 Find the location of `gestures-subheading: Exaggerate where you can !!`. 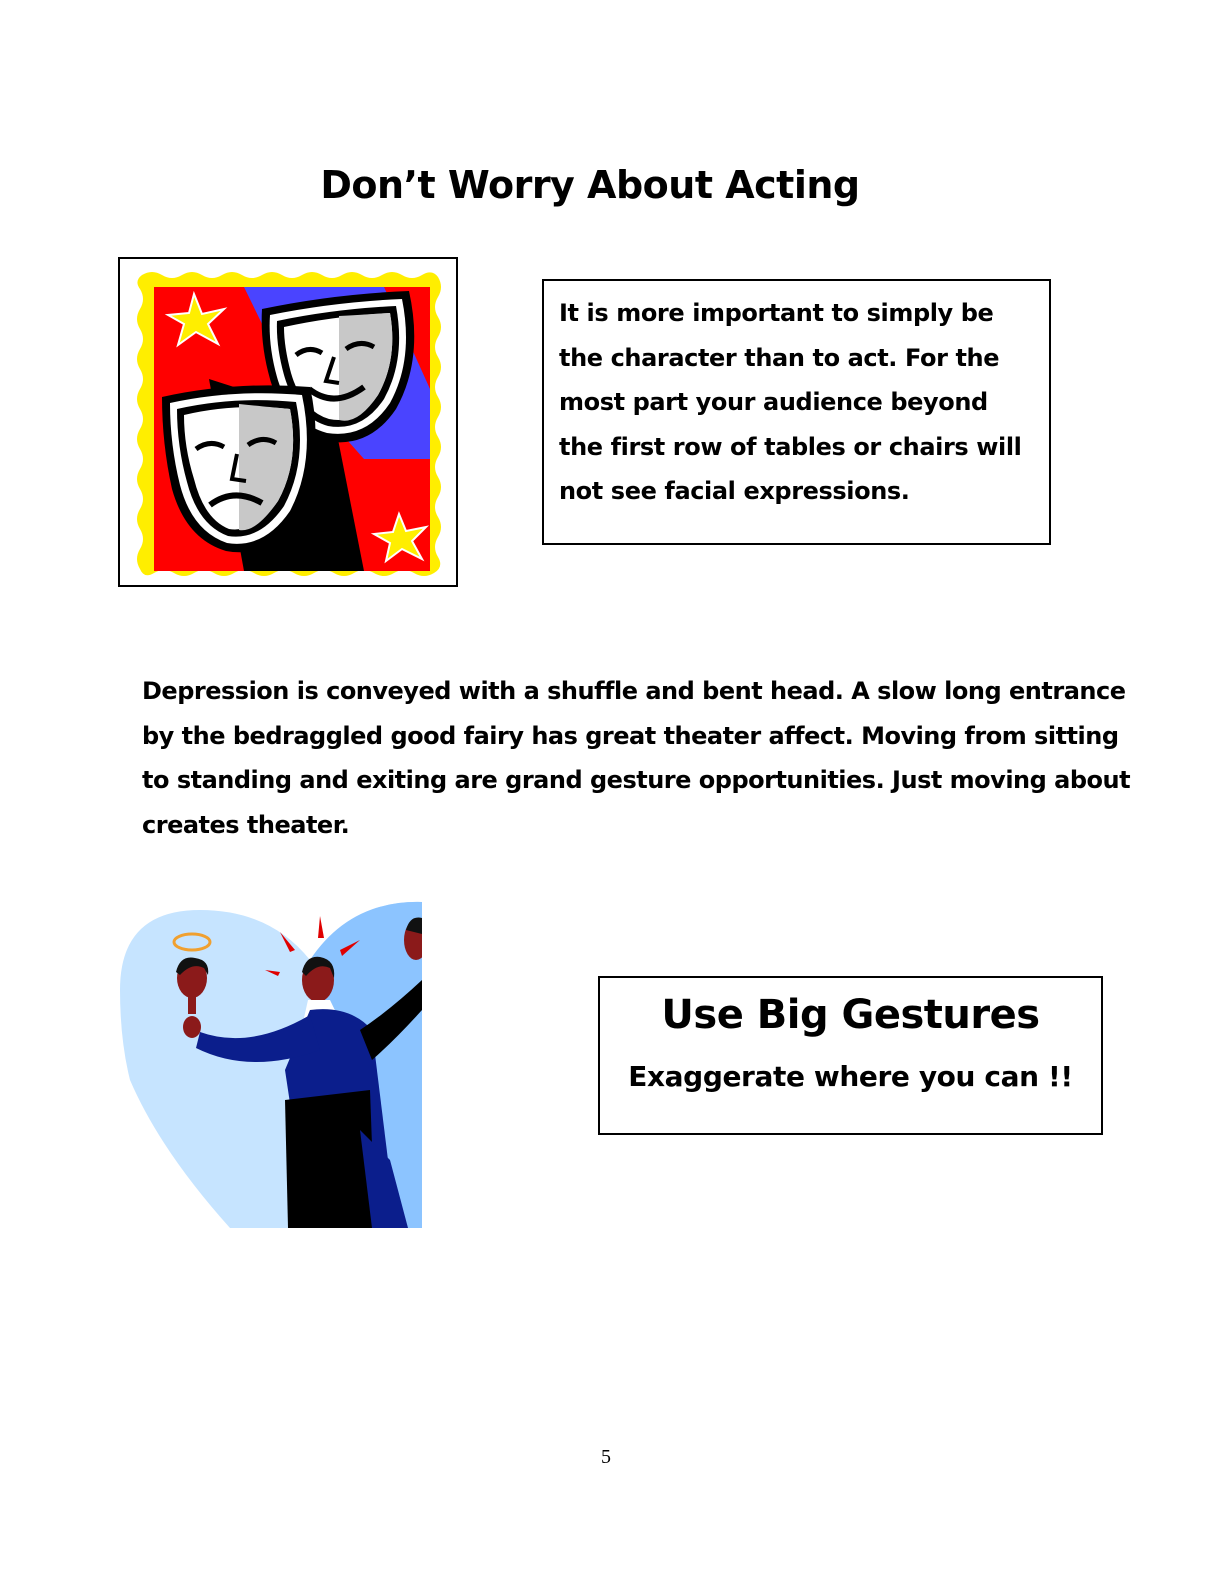

gestures-subheading: Exaggerate where you can !! is located at coordinates (850, 1076).